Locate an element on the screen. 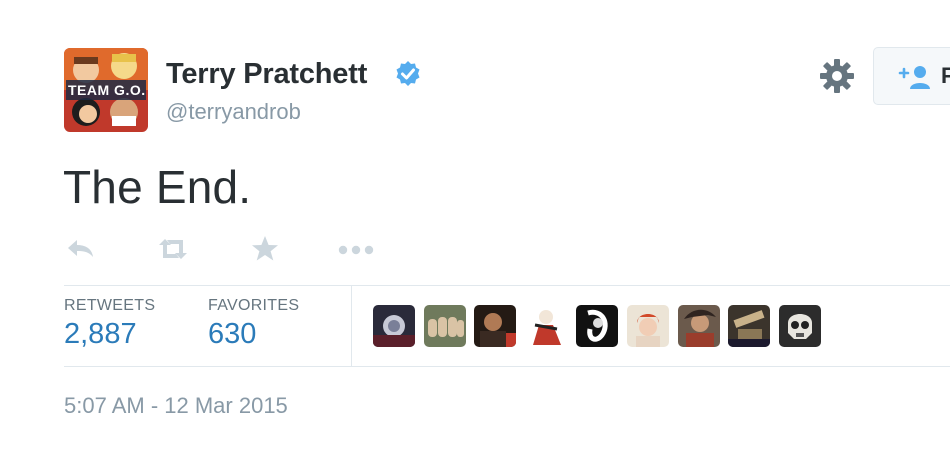  add-user-icon is located at coordinates (914, 77).